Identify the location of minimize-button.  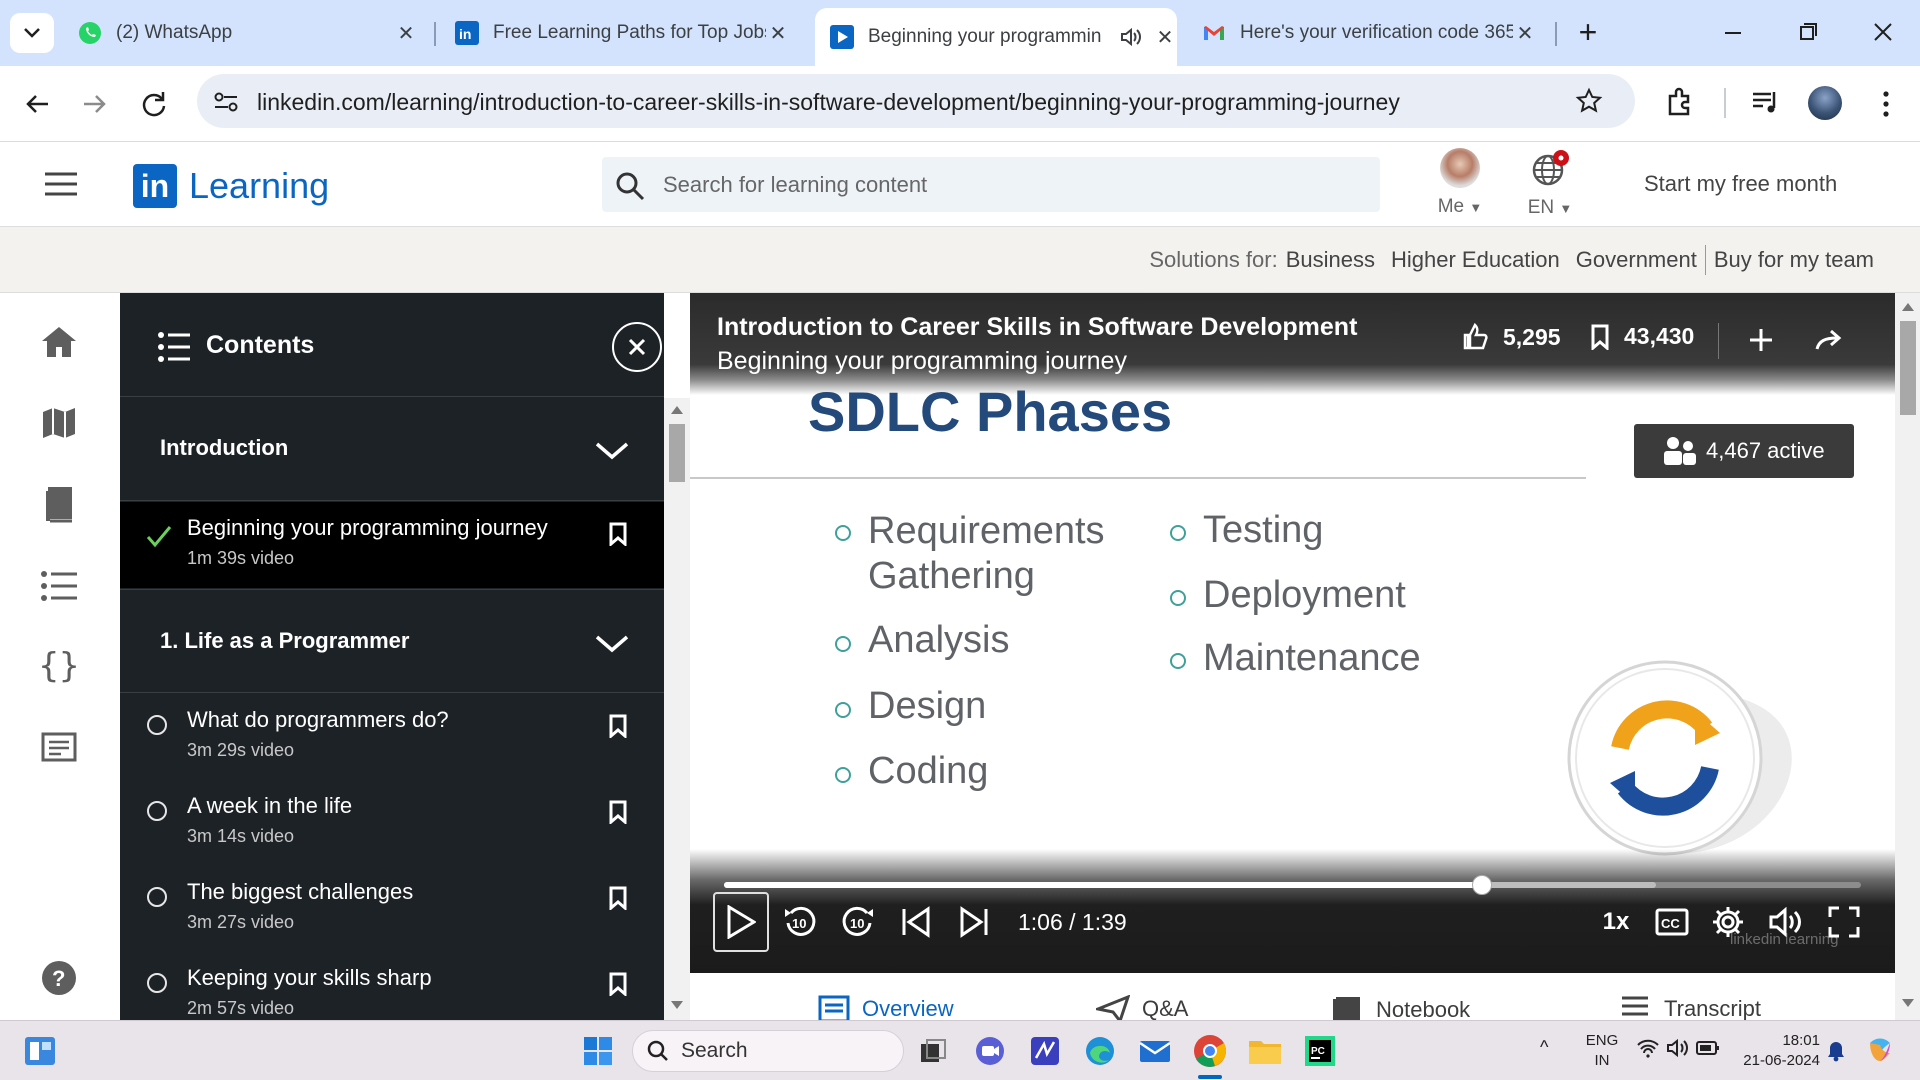
(1733, 33).